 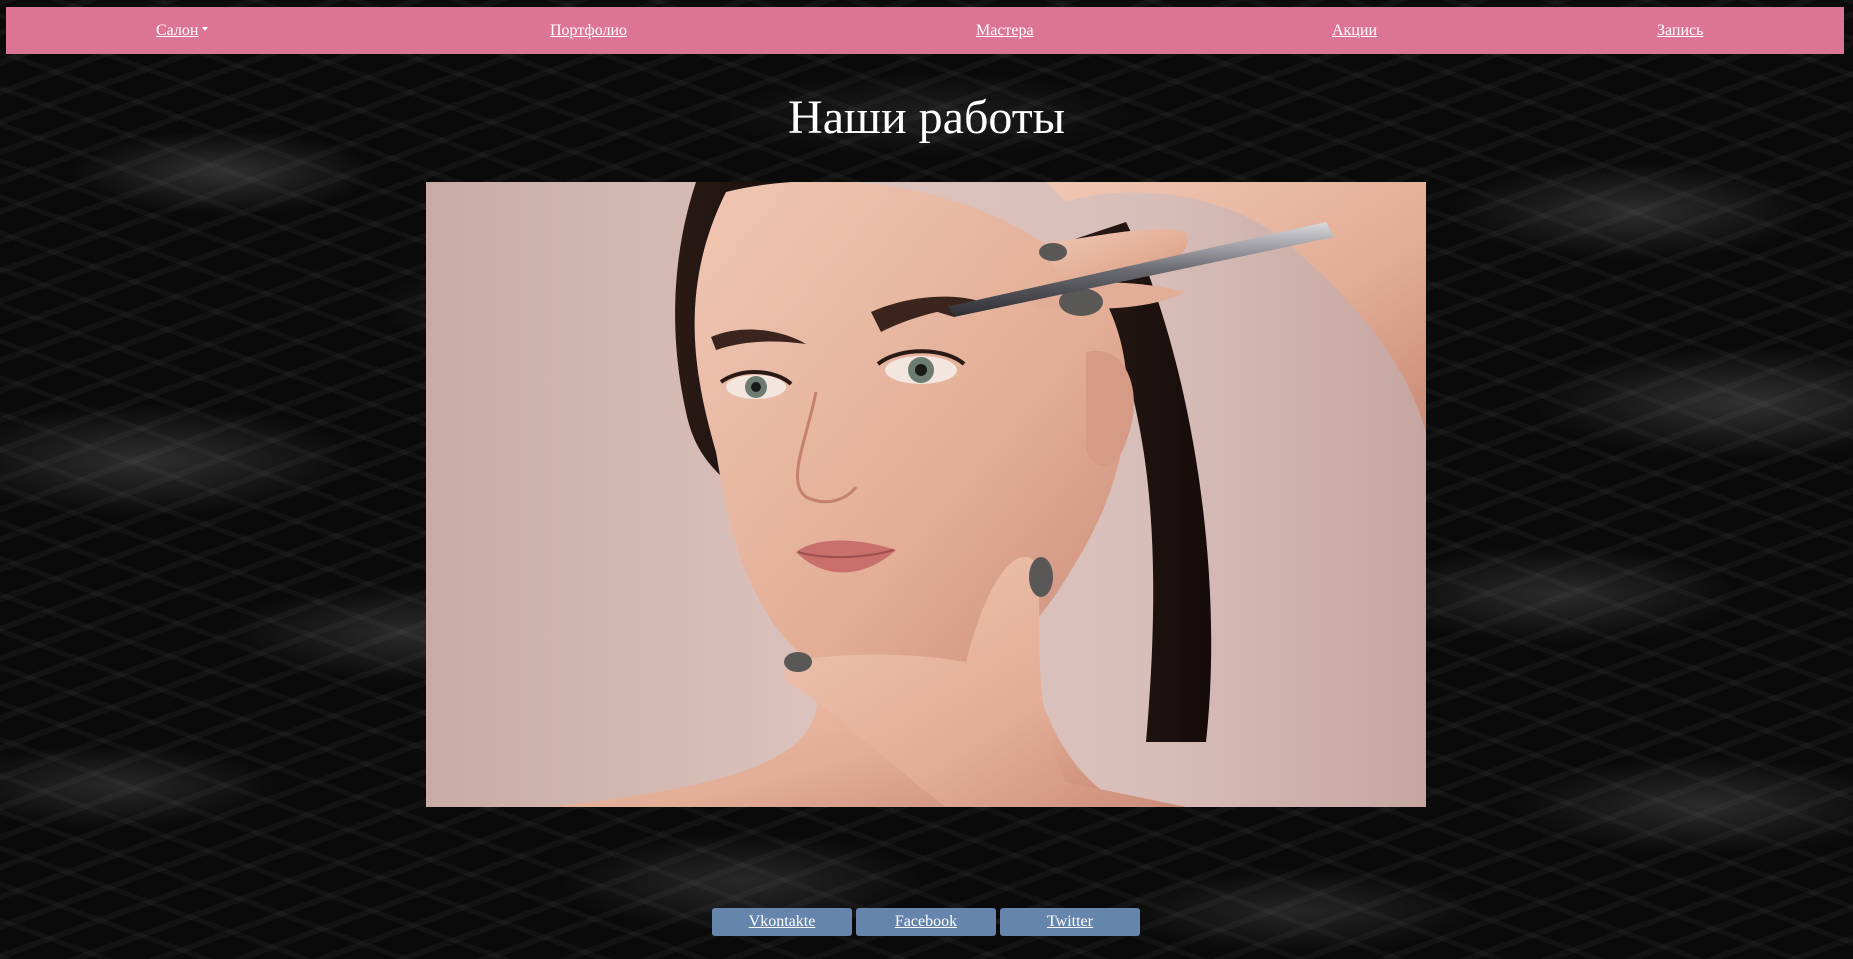 I want to click on vkontakte-button: Vkontakte, so click(x=782, y=922).